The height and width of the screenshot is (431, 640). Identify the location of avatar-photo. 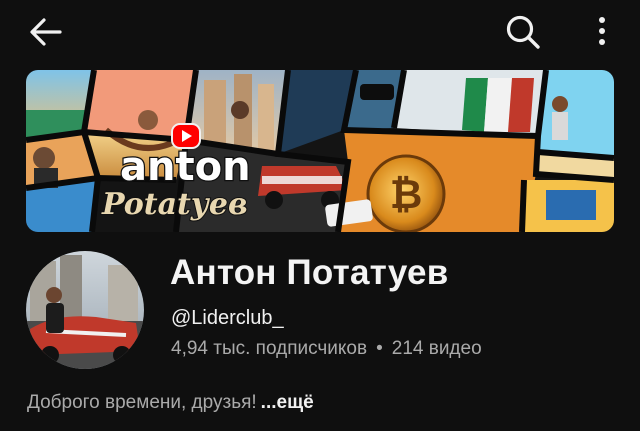
(85, 310).